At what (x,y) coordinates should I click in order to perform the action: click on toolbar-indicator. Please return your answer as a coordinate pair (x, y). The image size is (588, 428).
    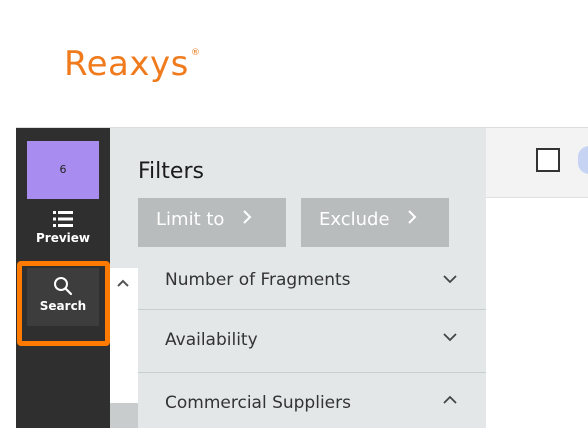
    Looking at the image, I should click on (583, 160).